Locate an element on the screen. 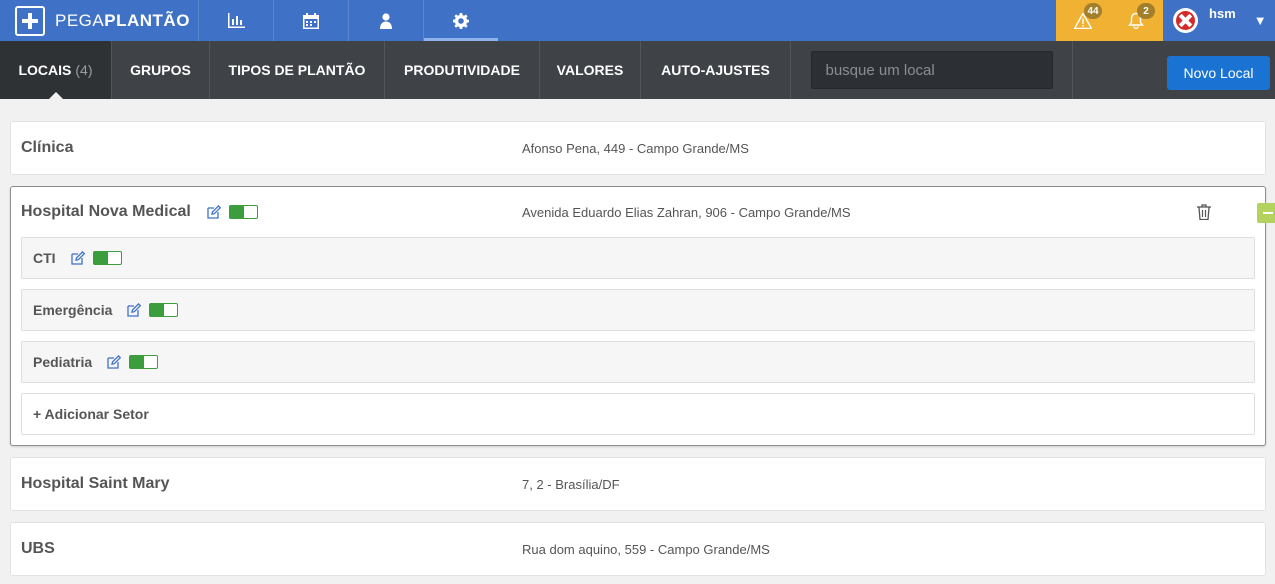  tab-count: (4) is located at coordinates (84, 70).